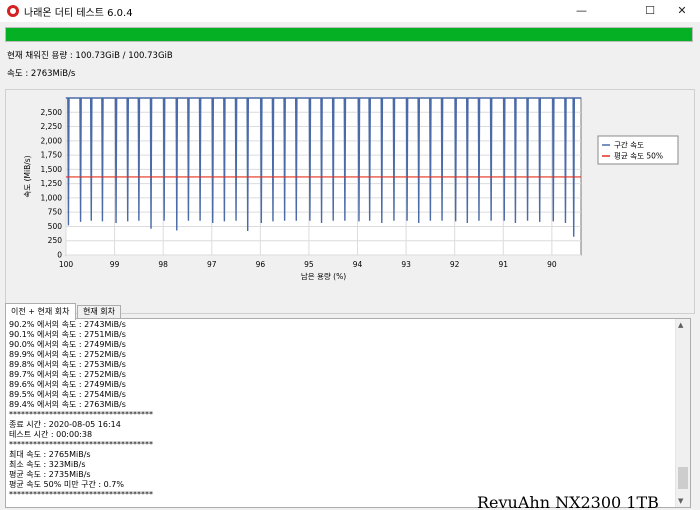  I want to click on progress-bar, so click(349, 34).